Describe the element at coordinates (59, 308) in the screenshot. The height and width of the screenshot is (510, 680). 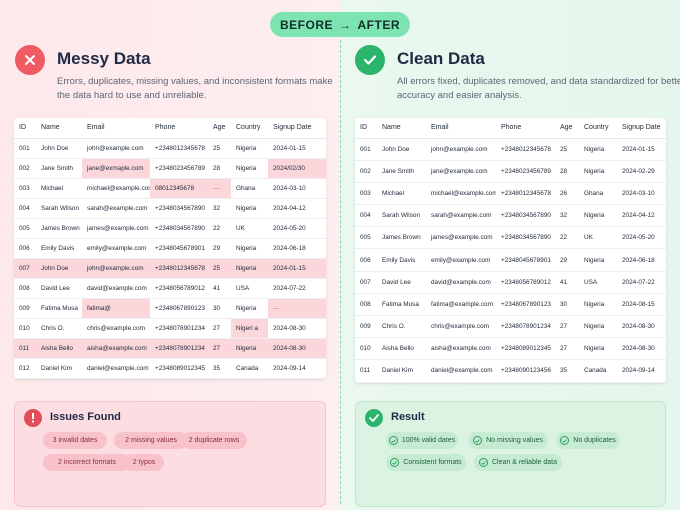
I see `table-cell: Fatima Musa` at that location.